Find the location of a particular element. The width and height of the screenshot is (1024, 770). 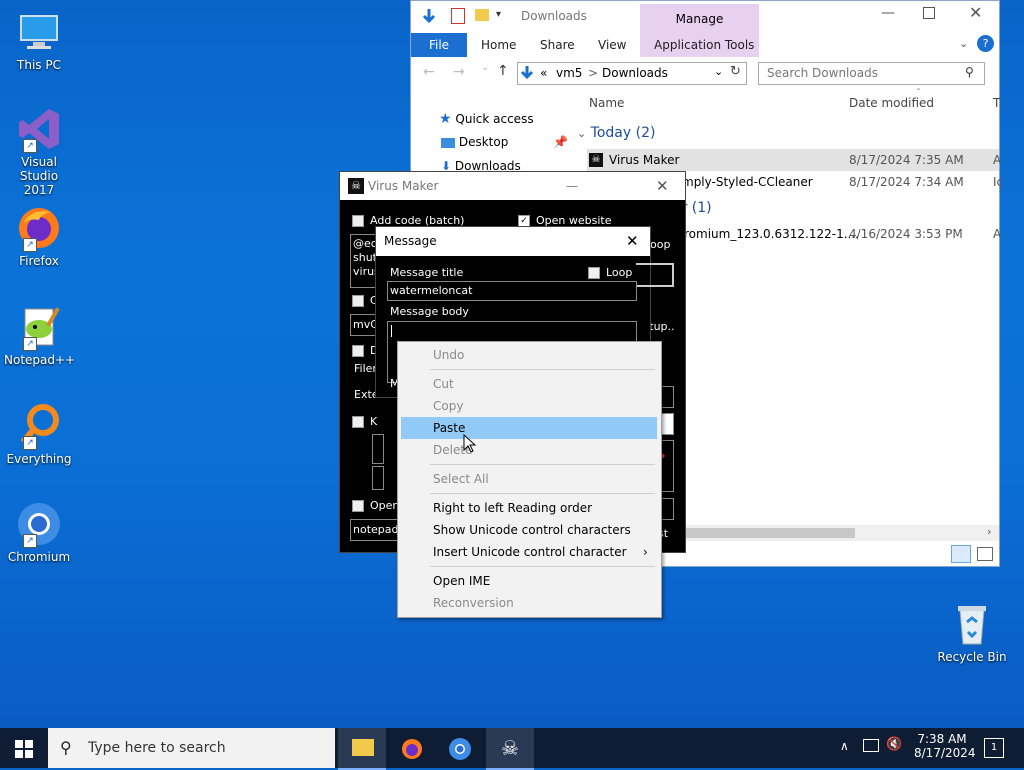

windows-start-icon is located at coordinates (24, 750).